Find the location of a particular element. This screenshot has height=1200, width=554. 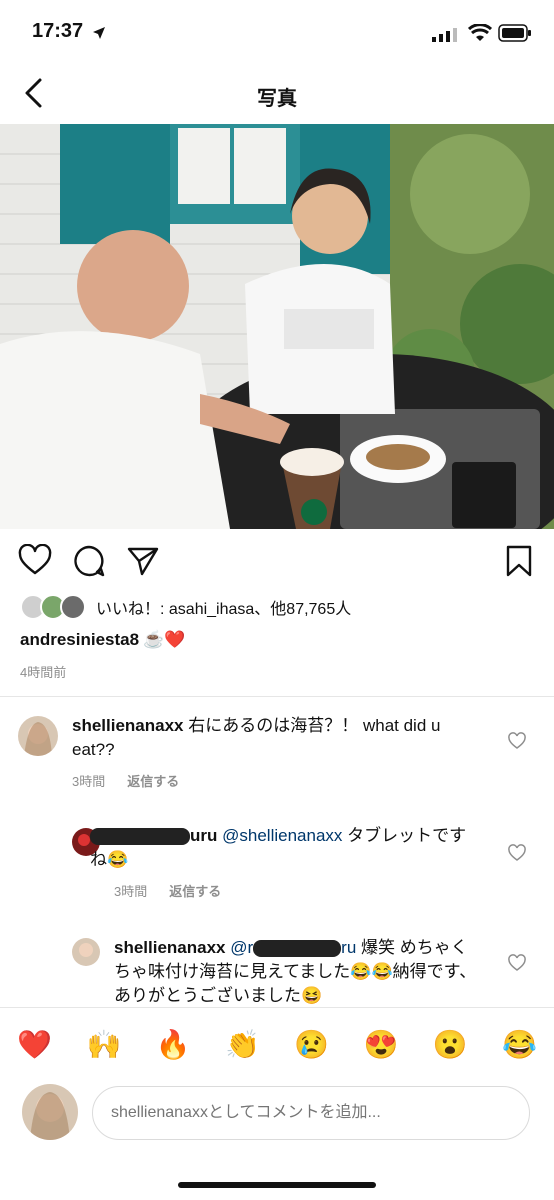

nav-header: 写真 is located at coordinates (277, 93).